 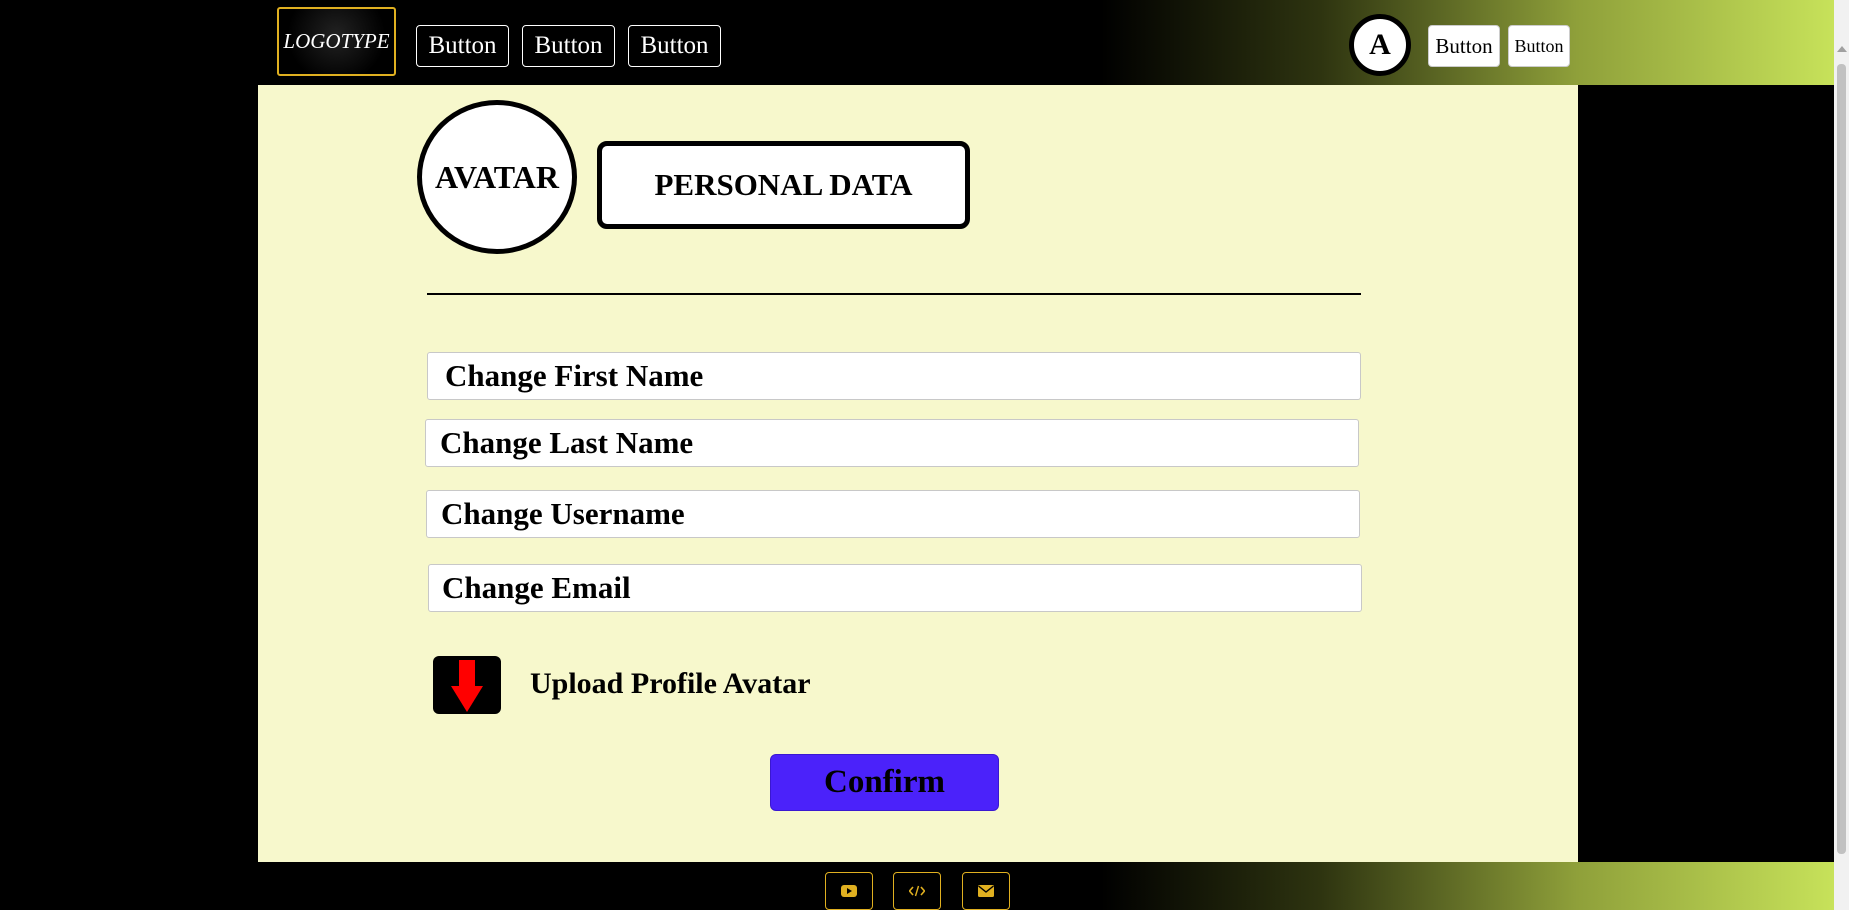 What do you see at coordinates (670, 683) in the screenshot?
I see `upload-avatar-label: Upload Profile Avatar` at bounding box center [670, 683].